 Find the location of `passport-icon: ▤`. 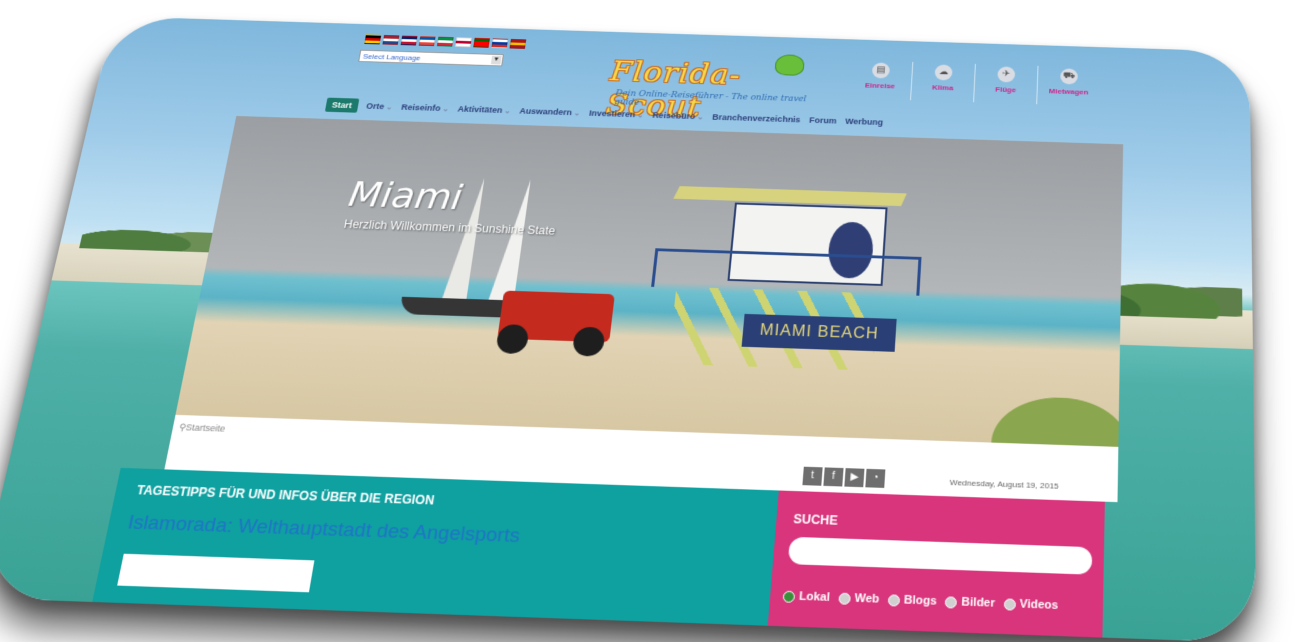

passport-icon: ▤ is located at coordinates (881, 70).